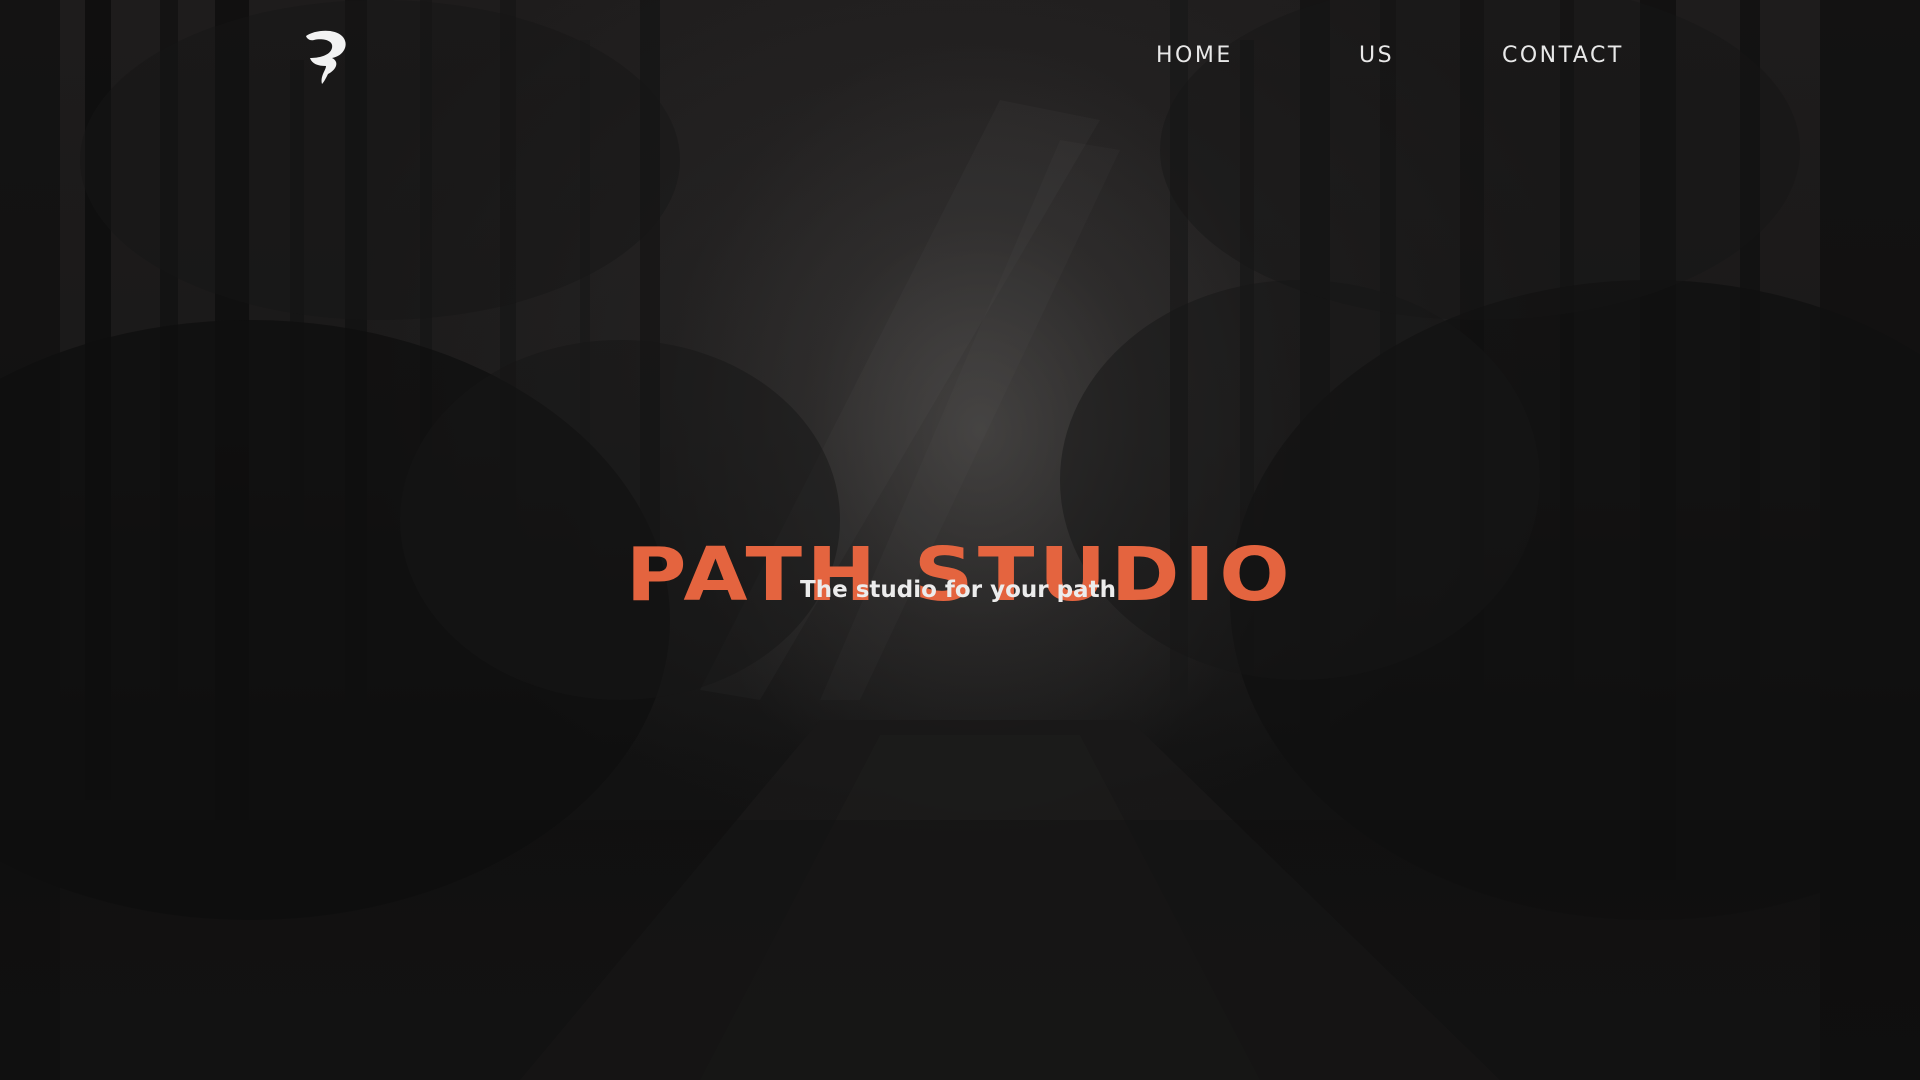  What do you see at coordinates (326, 57) in the screenshot?
I see `path-studio-logo-icon` at bounding box center [326, 57].